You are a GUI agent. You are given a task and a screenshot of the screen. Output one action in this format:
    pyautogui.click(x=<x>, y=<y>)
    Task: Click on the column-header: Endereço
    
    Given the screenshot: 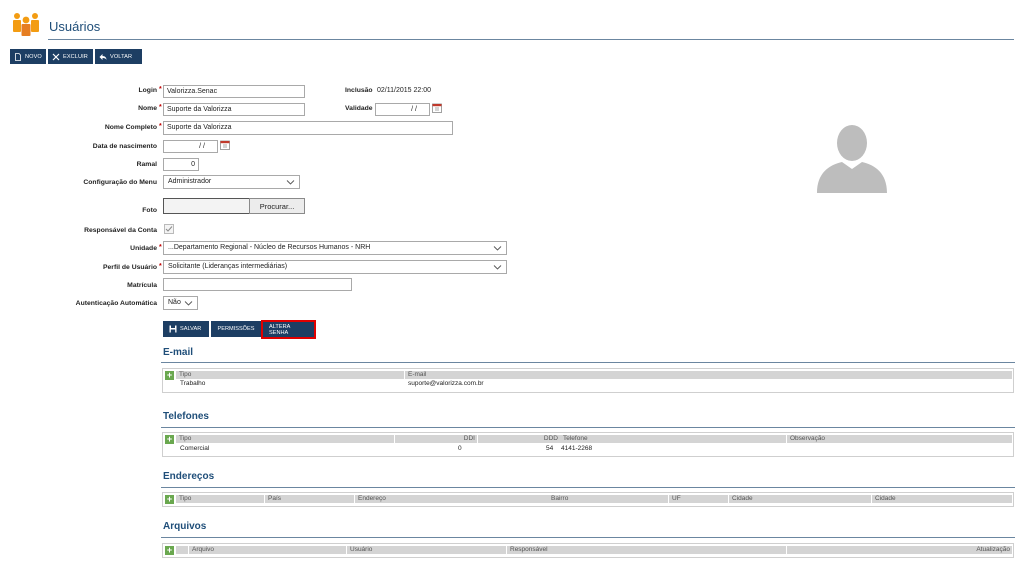 What is the action you would take?
    pyautogui.click(x=372, y=498)
    